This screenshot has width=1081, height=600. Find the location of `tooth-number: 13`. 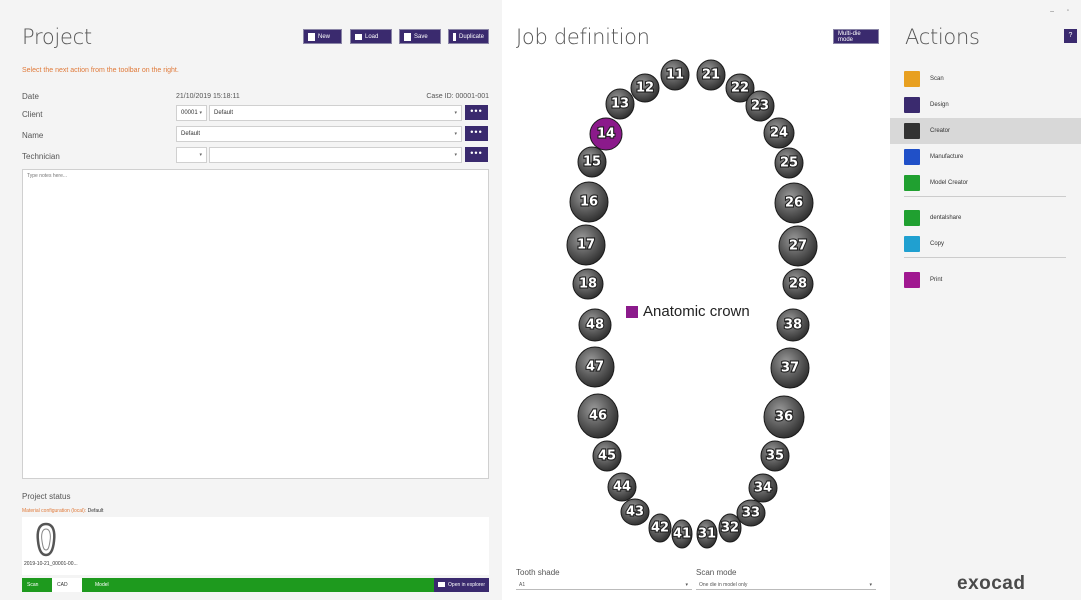

tooth-number: 13 is located at coordinates (620, 104).